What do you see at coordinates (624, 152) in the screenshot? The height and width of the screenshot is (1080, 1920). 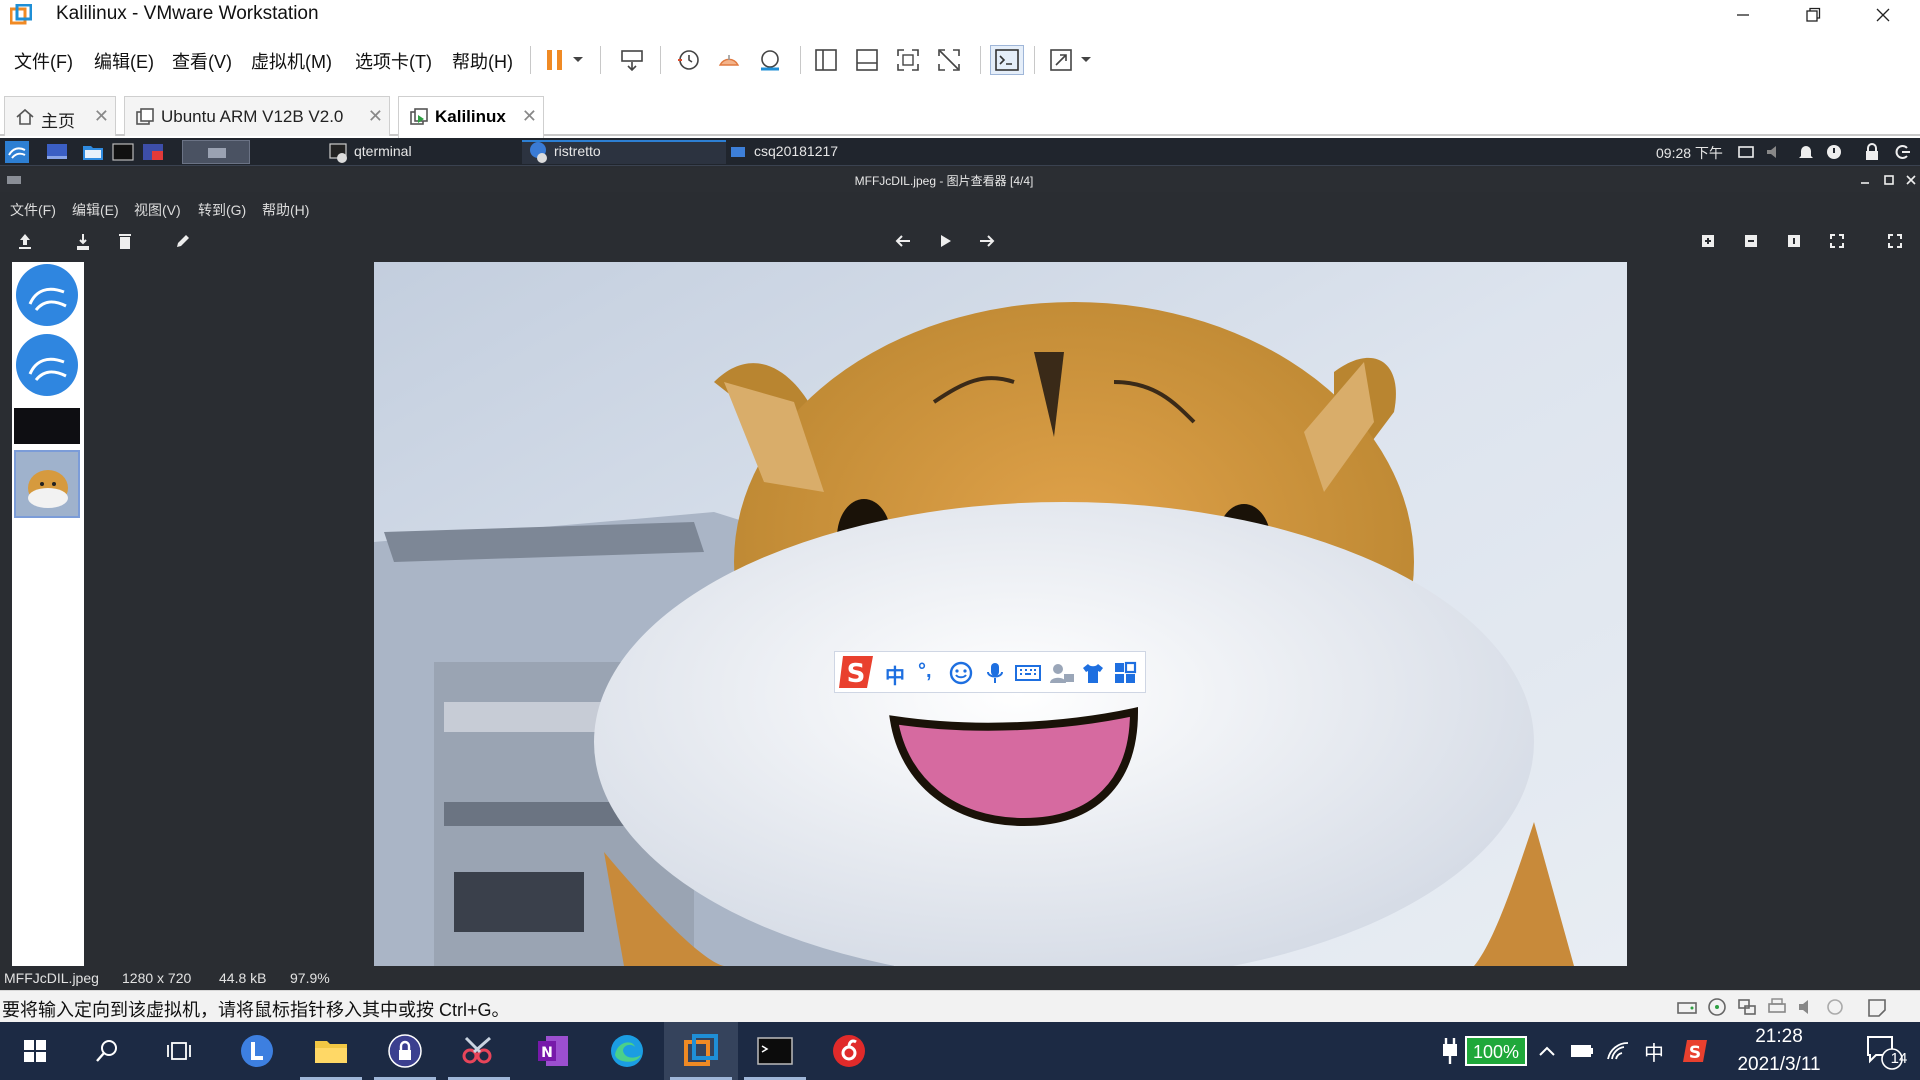 I see `task-ristretto-active` at bounding box center [624, 152].